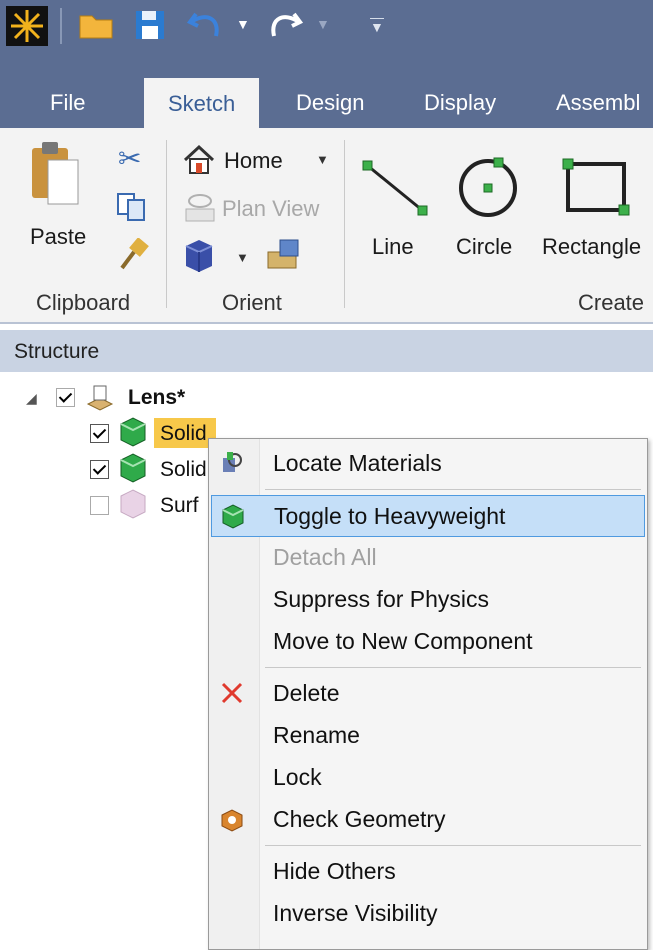 This screenshot has height=950, width=653. I want to click on rectangle-button: Rectangle, so click(596, 209).